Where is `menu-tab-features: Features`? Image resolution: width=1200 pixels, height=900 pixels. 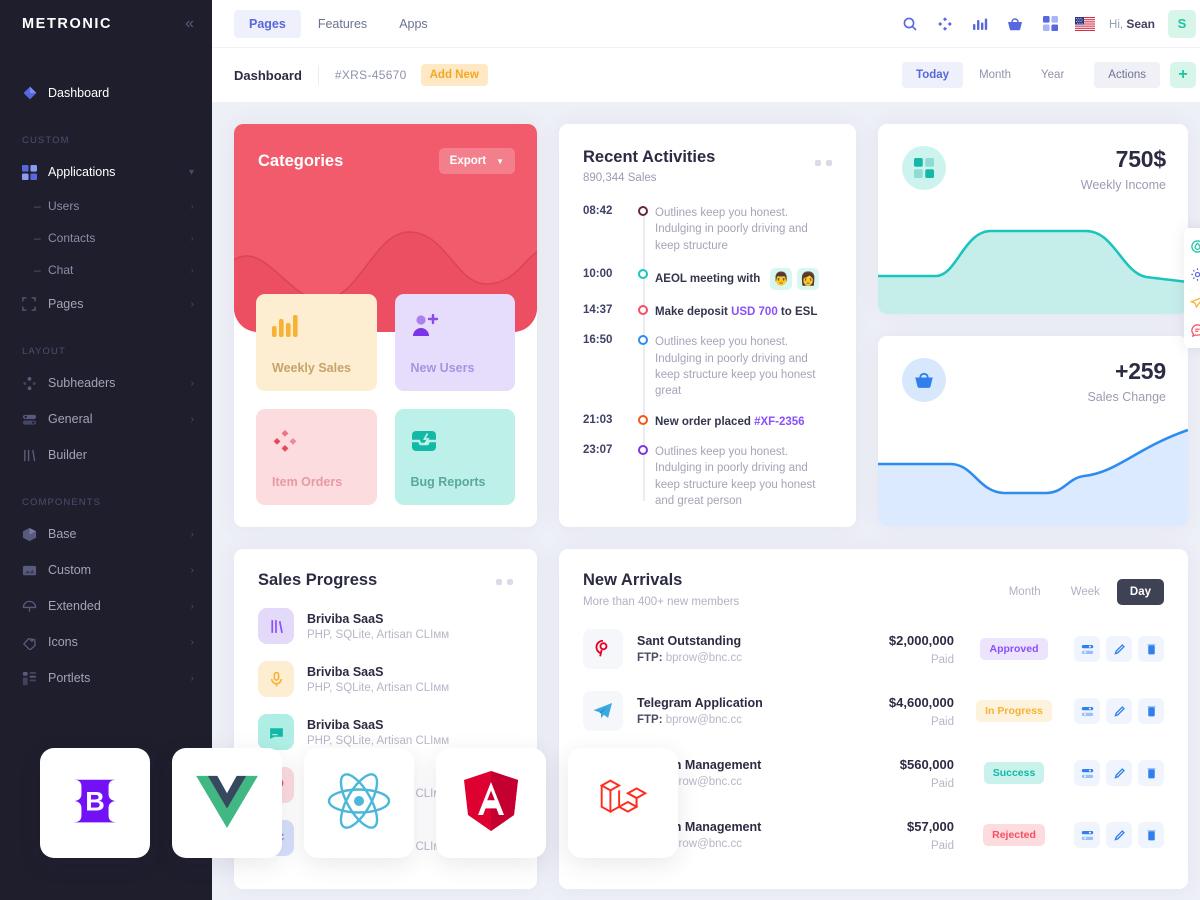
menu-tab-features: Features is located at coordinates (342, 24).